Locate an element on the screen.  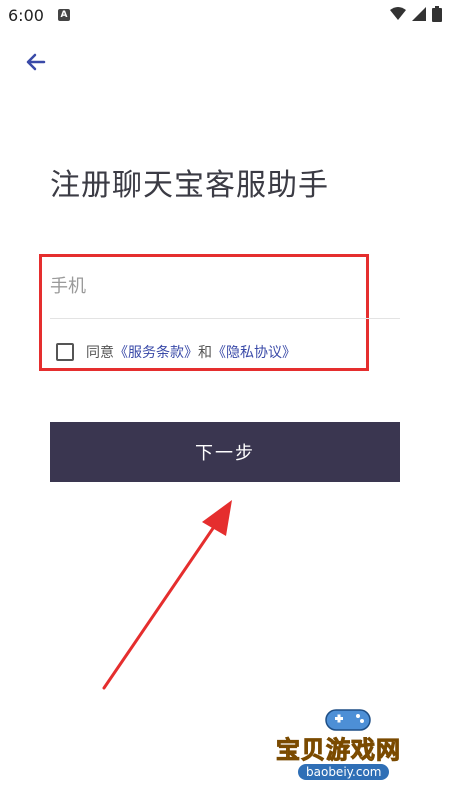
arrow-left-icon is located at coordinates (36, 62).